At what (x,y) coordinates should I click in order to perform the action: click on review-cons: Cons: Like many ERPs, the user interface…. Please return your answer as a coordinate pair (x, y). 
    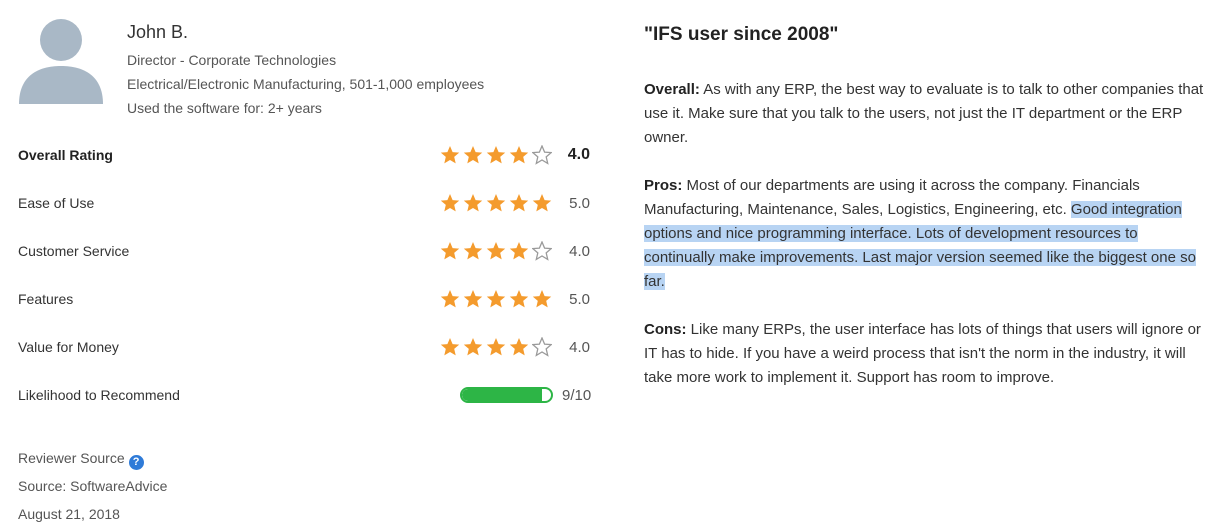
    Looking at the image, I should click on (924, 354).